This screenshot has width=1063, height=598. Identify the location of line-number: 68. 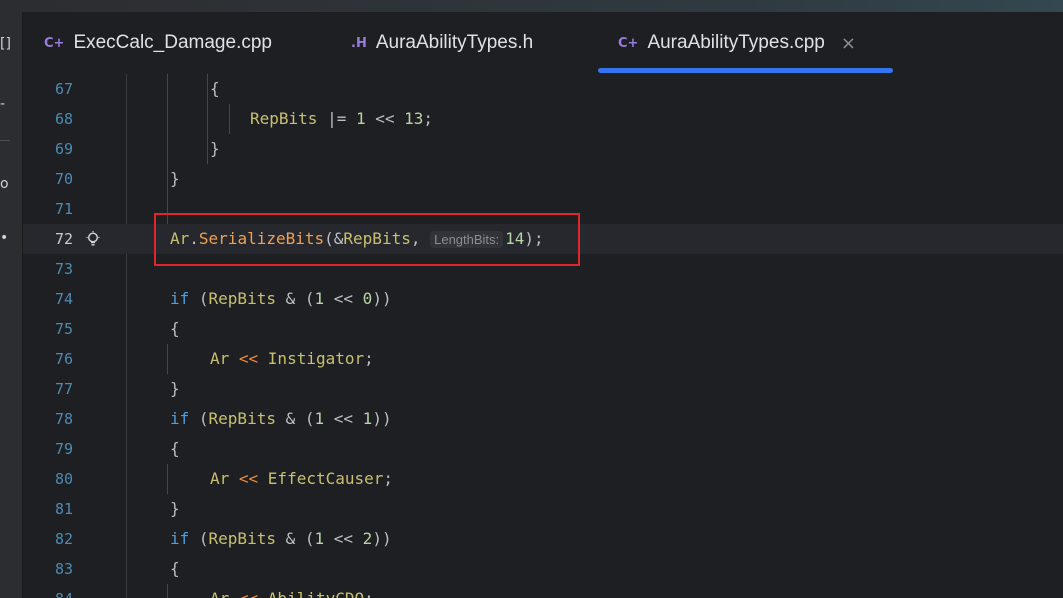
(63, 119).